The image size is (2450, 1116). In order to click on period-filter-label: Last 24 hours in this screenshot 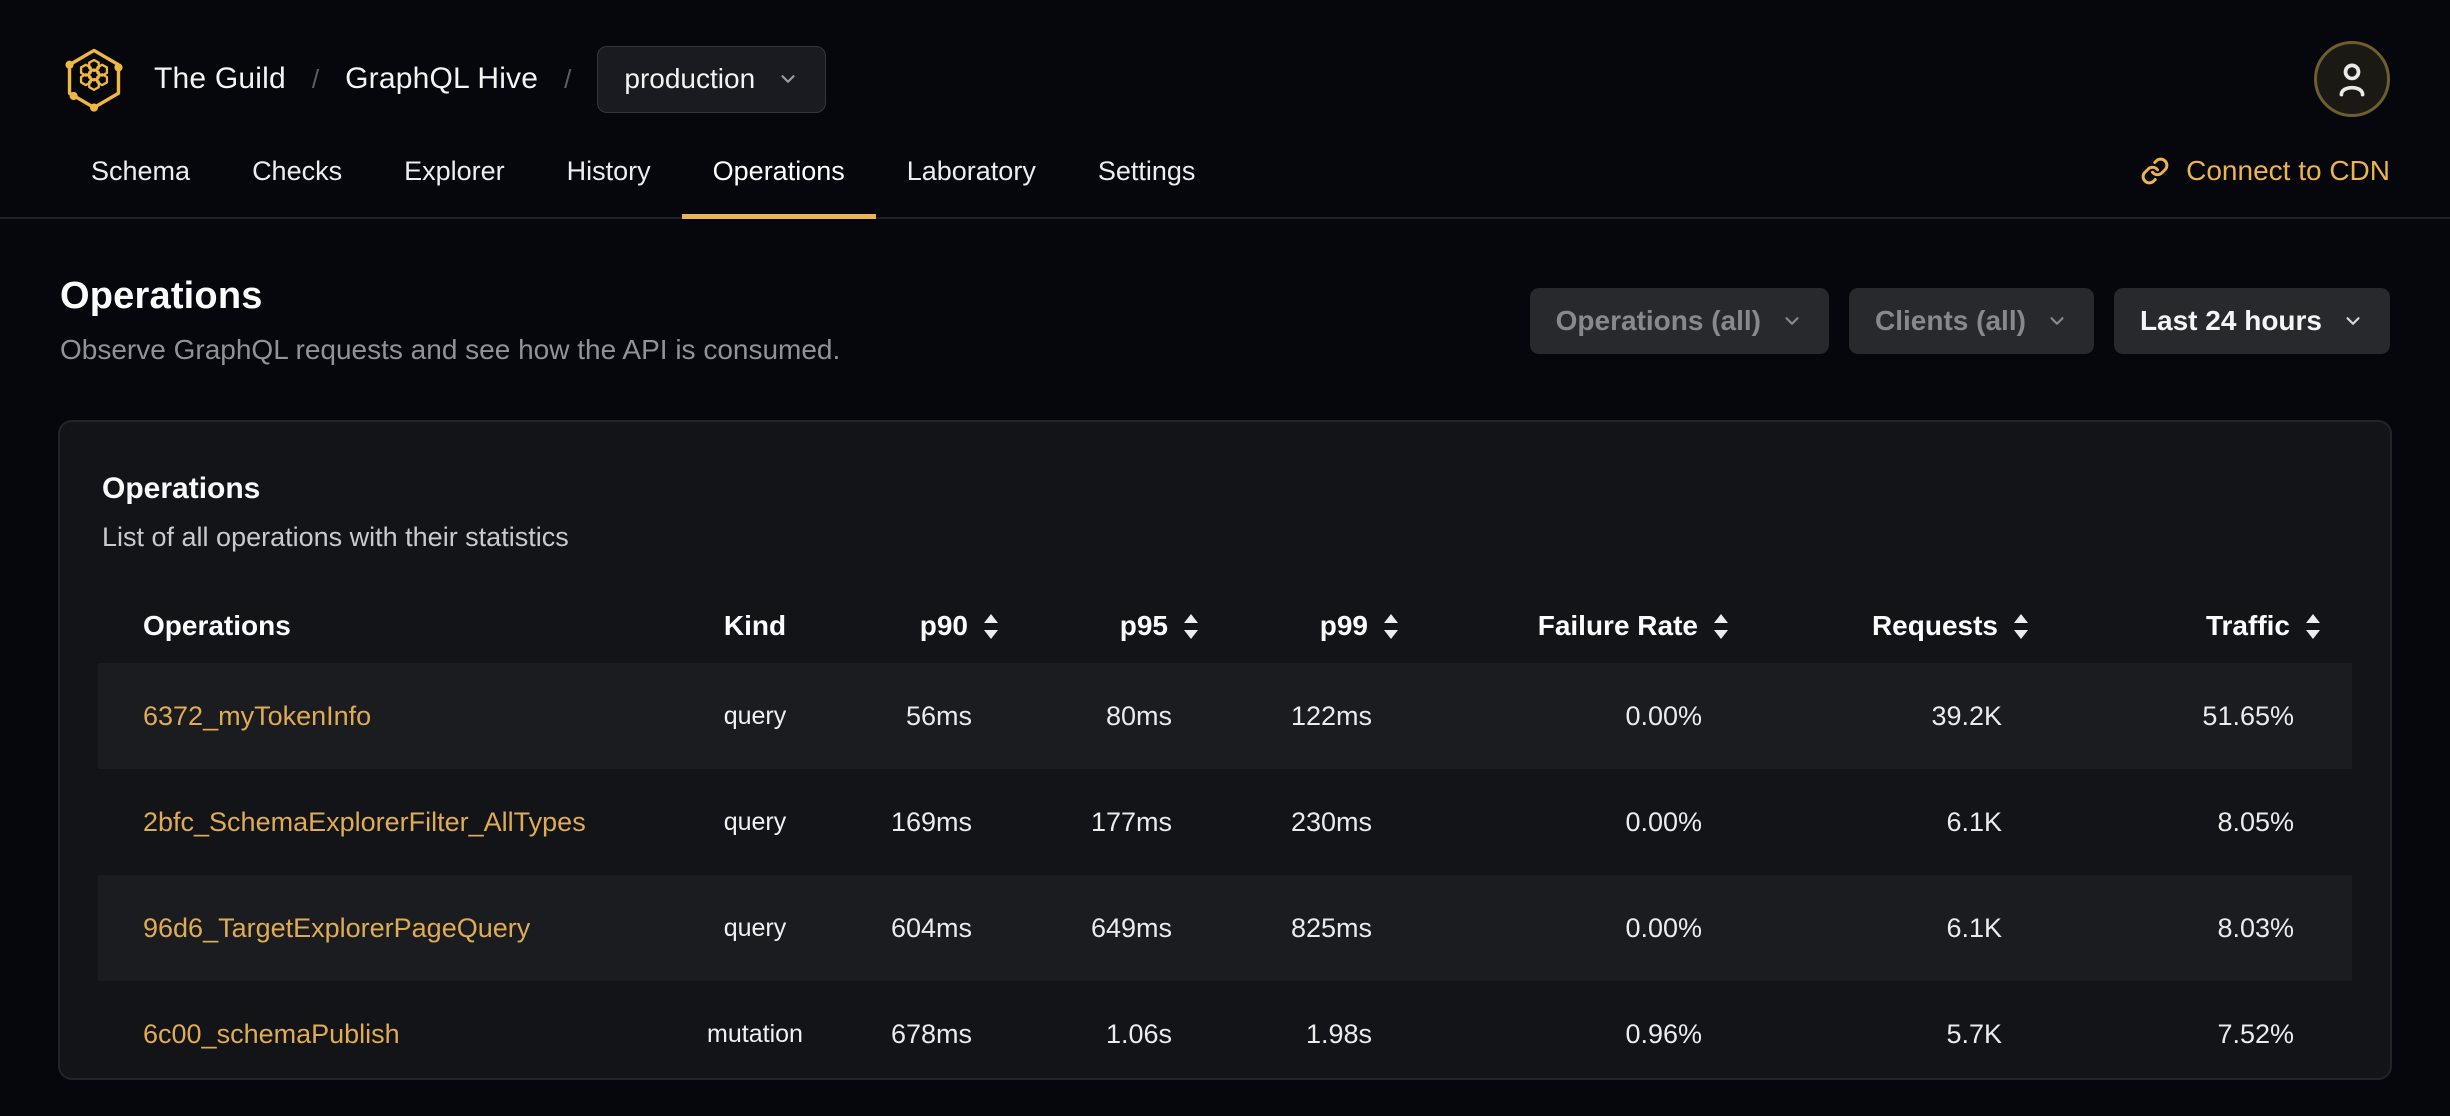, I will do `click(2230, 320)`.